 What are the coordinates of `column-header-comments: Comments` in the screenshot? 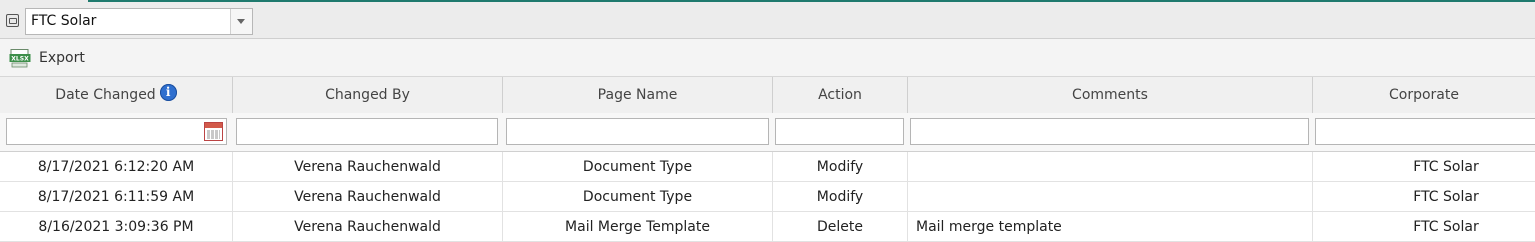 It's located at (1110, 95).